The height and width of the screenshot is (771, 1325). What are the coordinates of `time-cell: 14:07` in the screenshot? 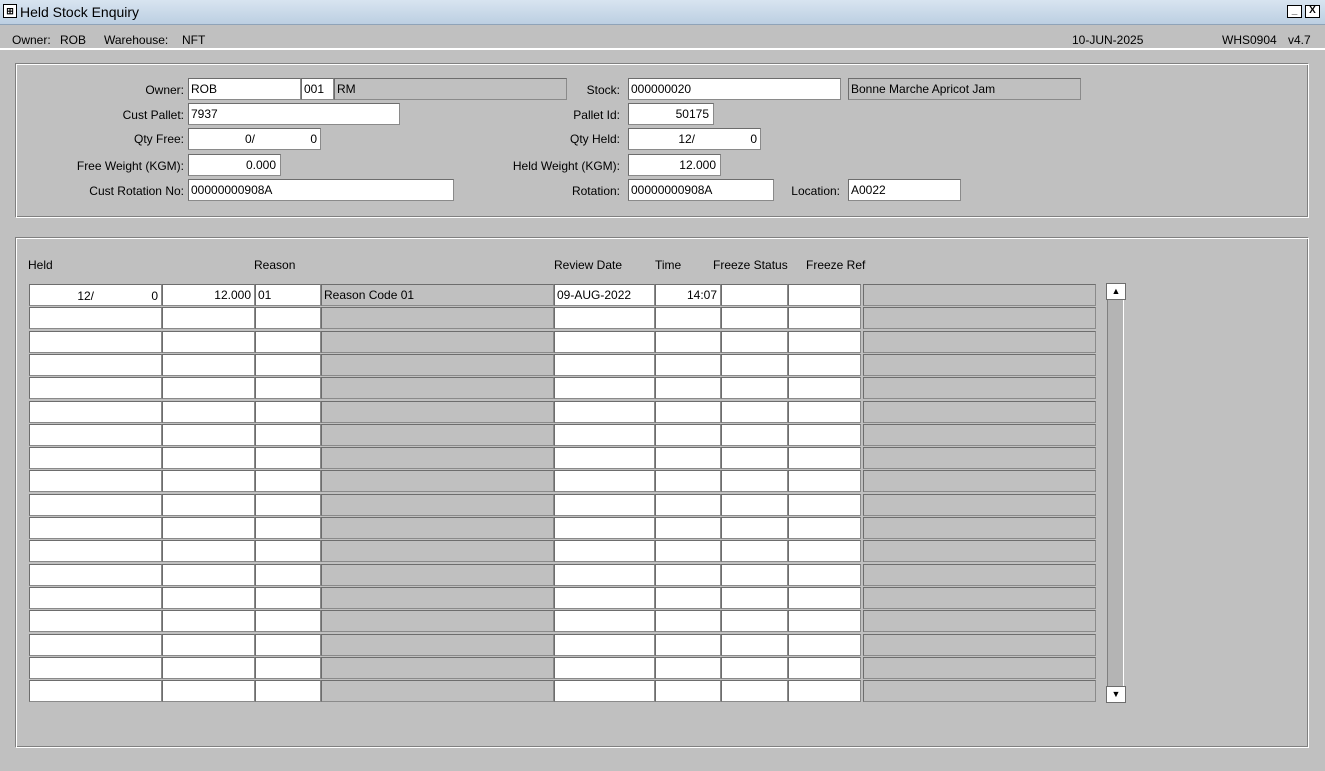 It's located at (688, 295).